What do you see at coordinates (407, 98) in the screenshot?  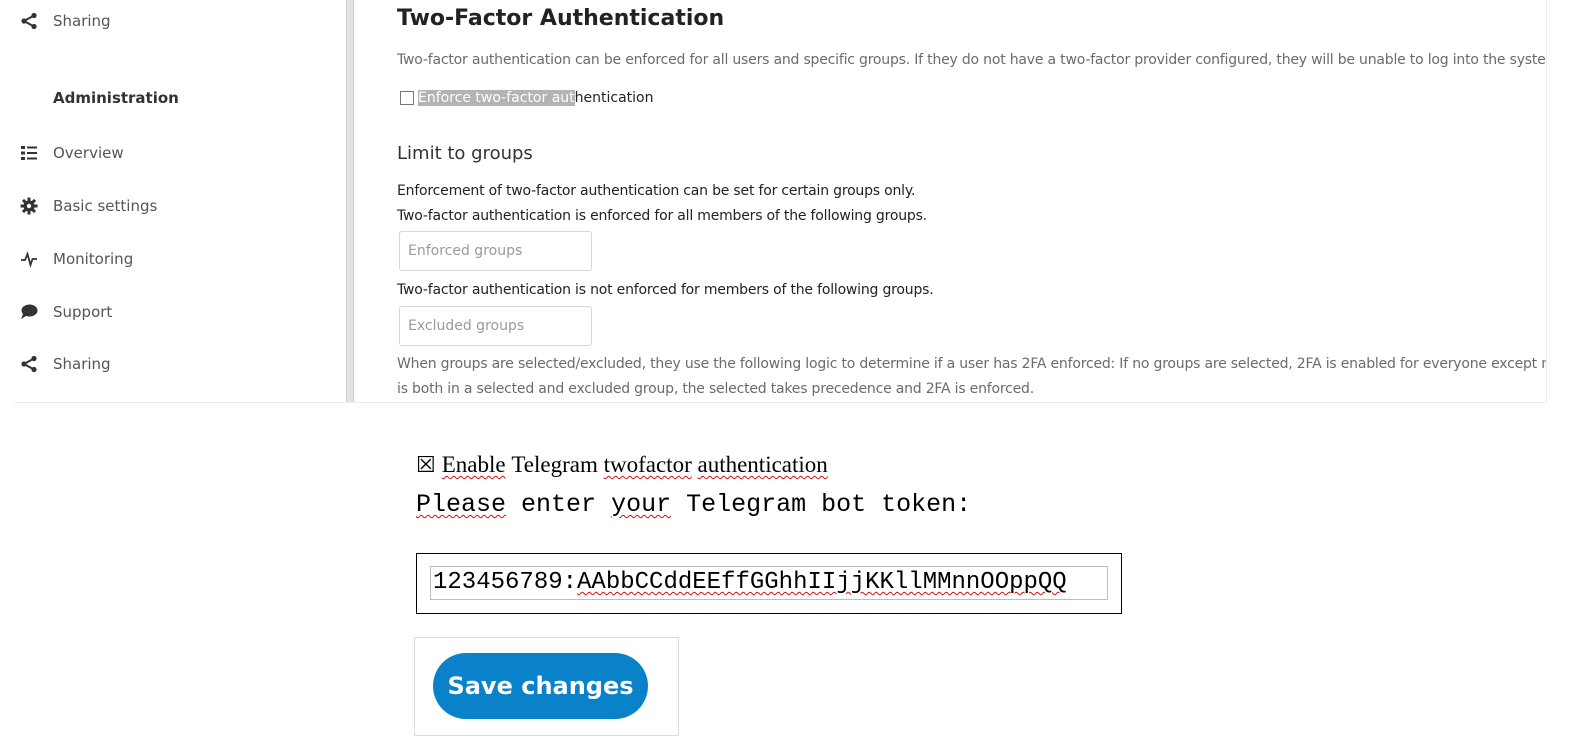 I see `enforce-2fa-checkbox` at bounding box center [407, 98].